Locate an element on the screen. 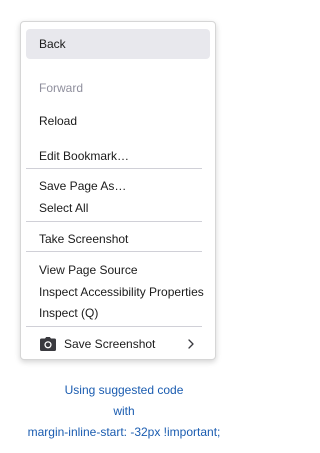  menu-item-select-all: Select All is located at coordinates (118, 208).